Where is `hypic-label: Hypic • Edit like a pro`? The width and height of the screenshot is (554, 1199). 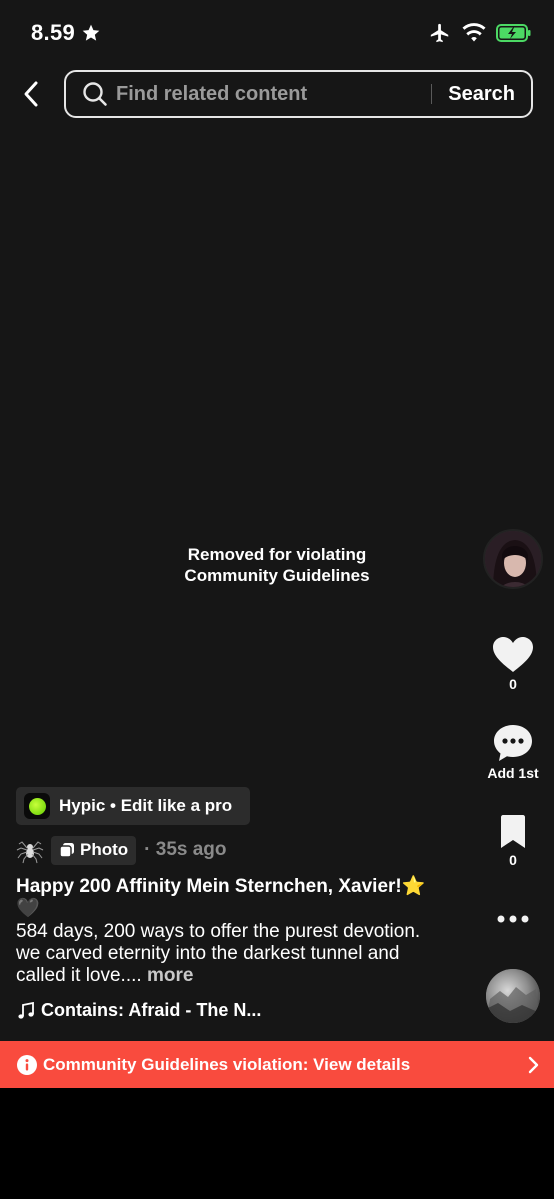 hypic-label: Hypic • Edit like a pro is located at coordinates (146, 805).